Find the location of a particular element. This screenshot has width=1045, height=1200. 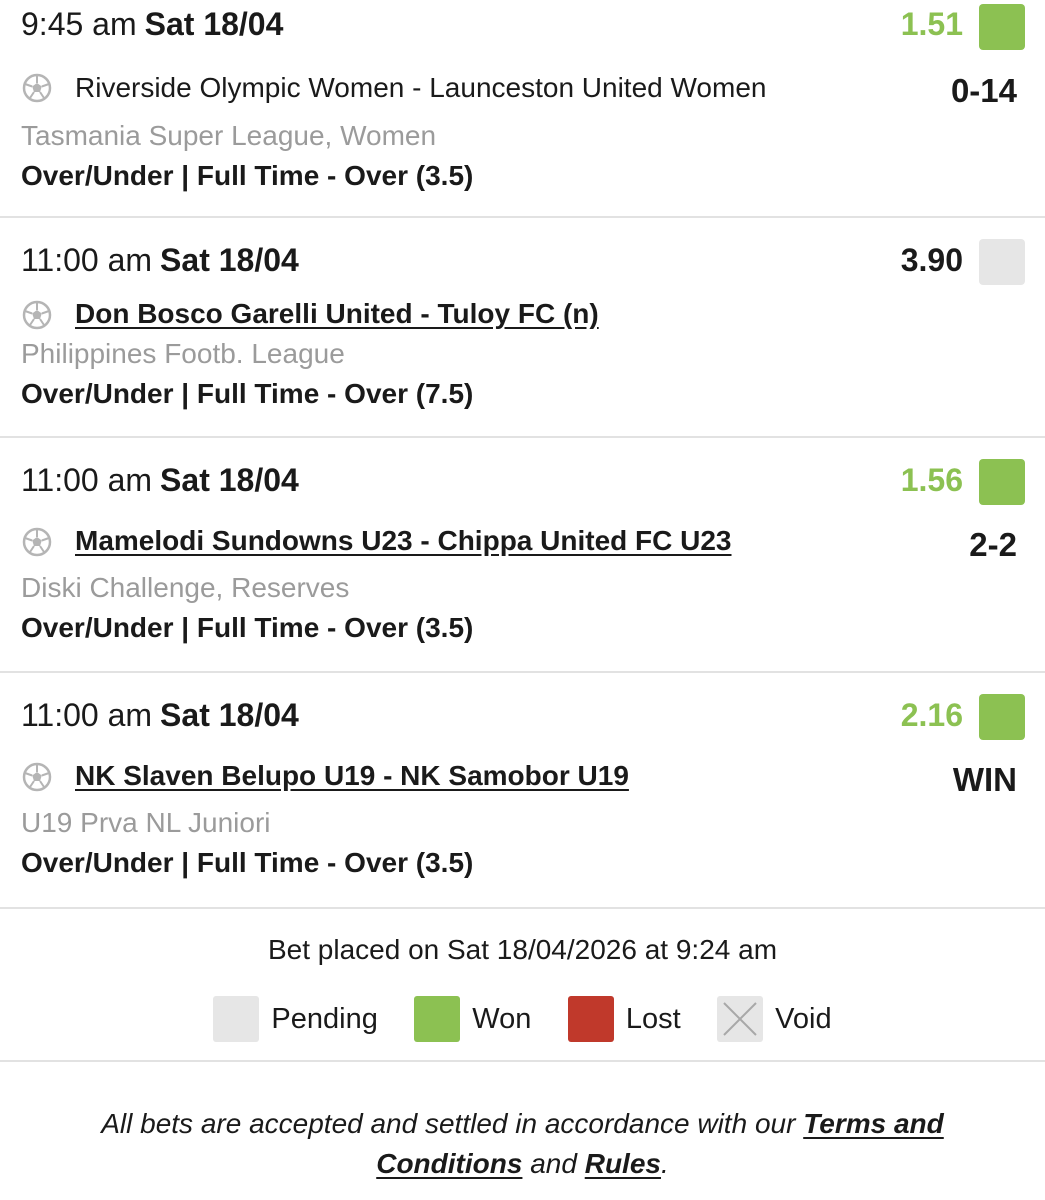

legend-label: Won is located at coordinates (502, 1019).